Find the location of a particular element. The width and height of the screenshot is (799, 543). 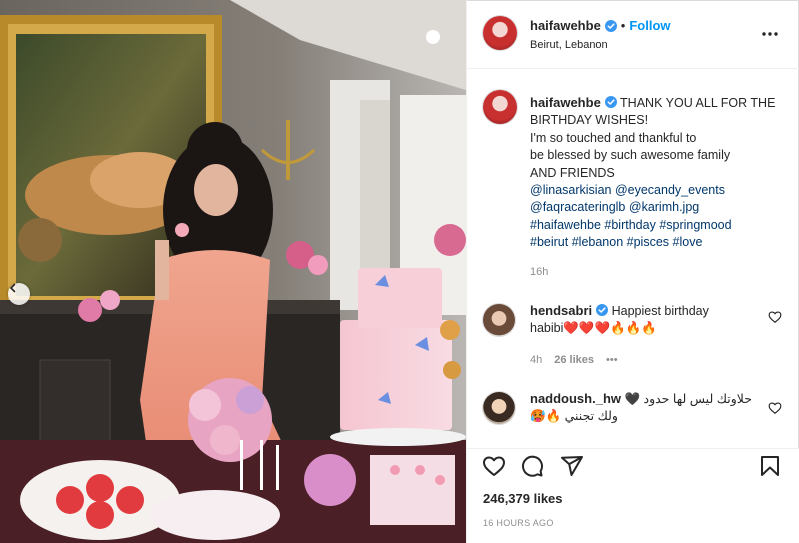

caption-text-line: BIRTHDAY WISHES! is located at coordinates (589, 120).